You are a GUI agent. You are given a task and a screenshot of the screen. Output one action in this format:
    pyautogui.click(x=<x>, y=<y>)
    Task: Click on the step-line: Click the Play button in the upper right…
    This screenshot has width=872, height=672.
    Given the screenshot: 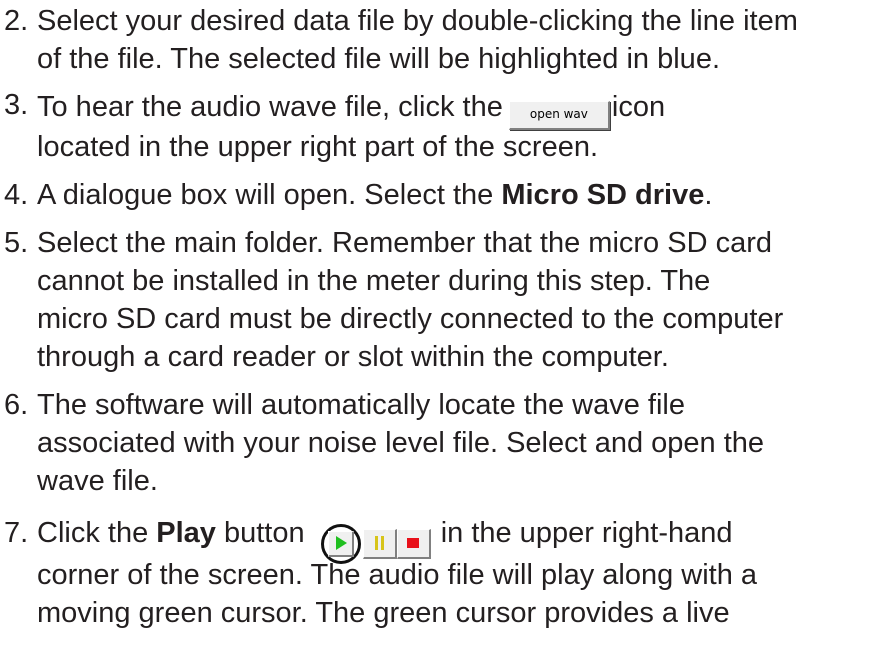 What is the action you would take?
    pyautogui.click(x=454, y=537)
    